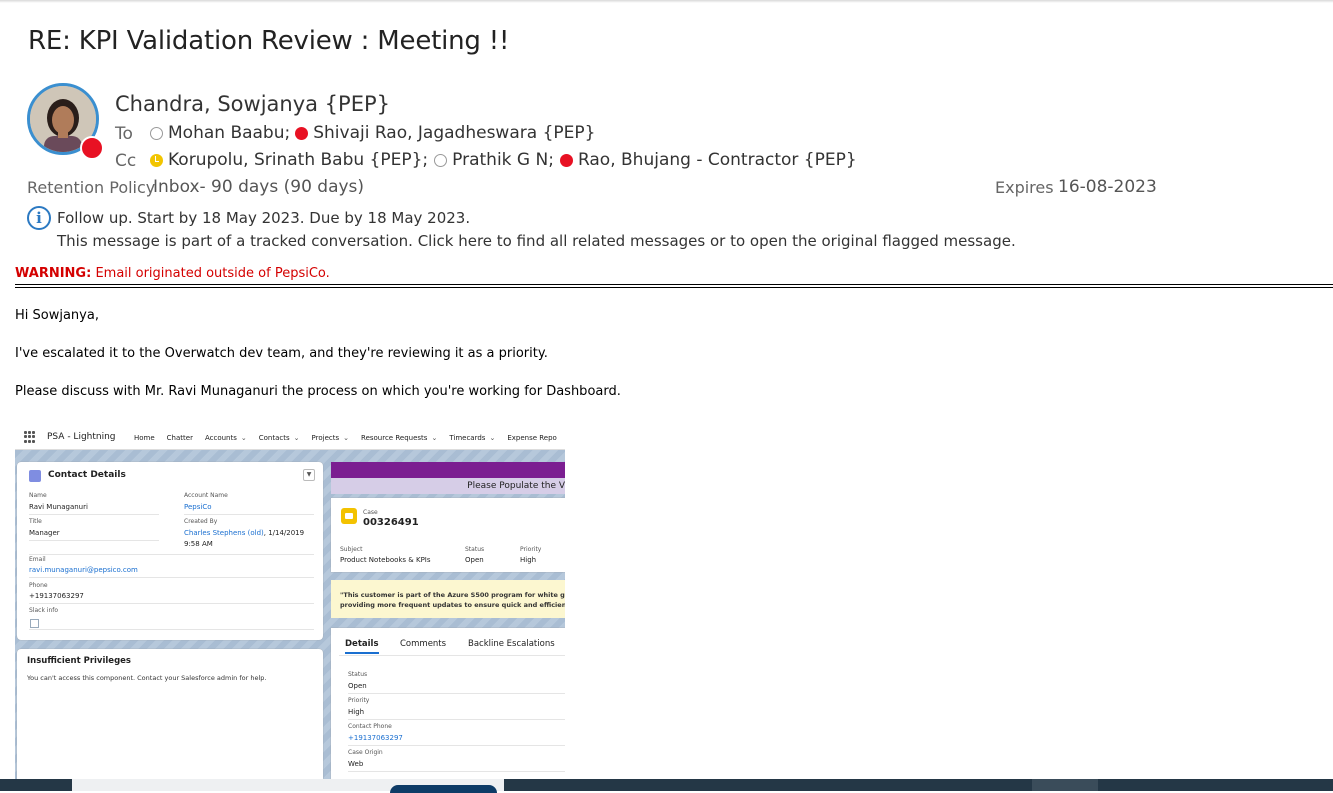 This screenshot has width=1333, height=793. What do you see at coordinates (206, 495) in the screenshot?
I see `field-label: Account Name` at bounding box center [206, 495].